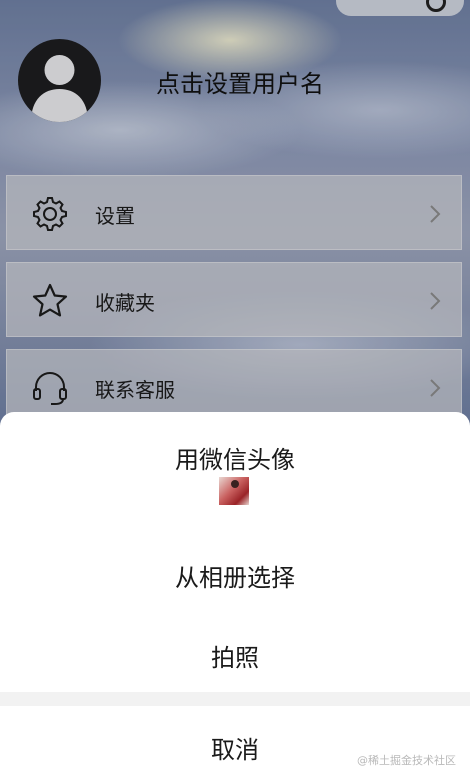 The image size is (470, 782). I want to click on use-wechat-avatar-option: 用微信头像, so click(235, 457).